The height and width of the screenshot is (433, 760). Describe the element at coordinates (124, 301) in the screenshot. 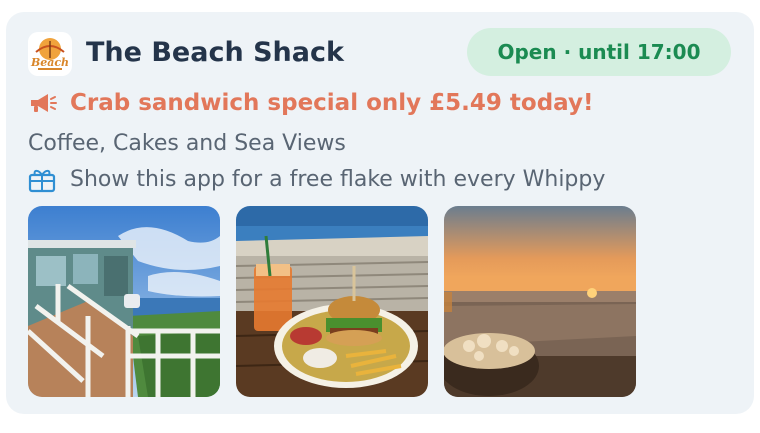

I see `photo-beach-hut` at that location.